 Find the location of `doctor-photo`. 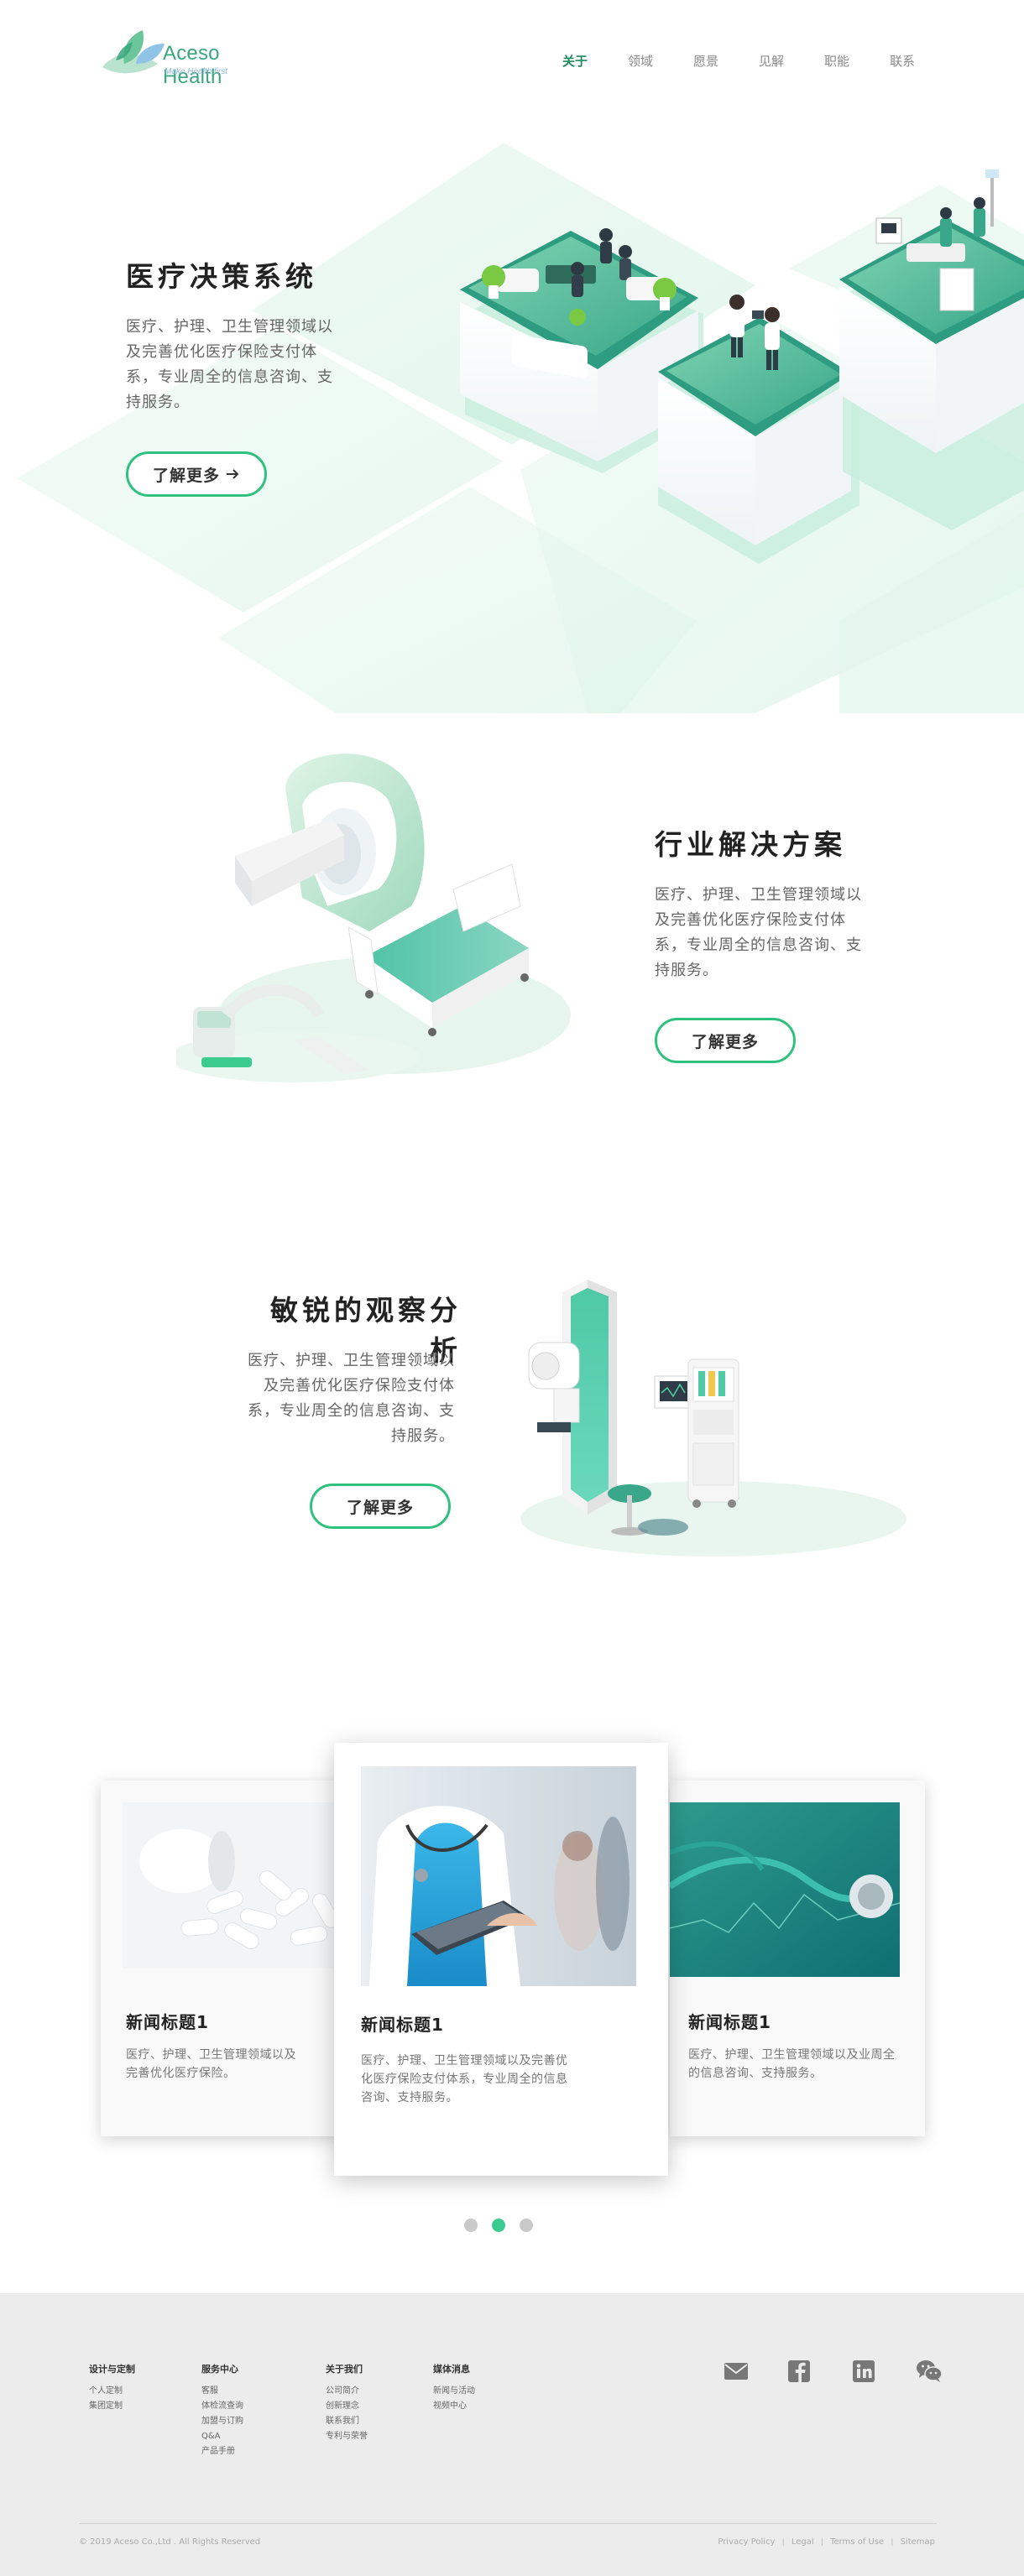

doctor-photo is located at coordinates (498, 1876).